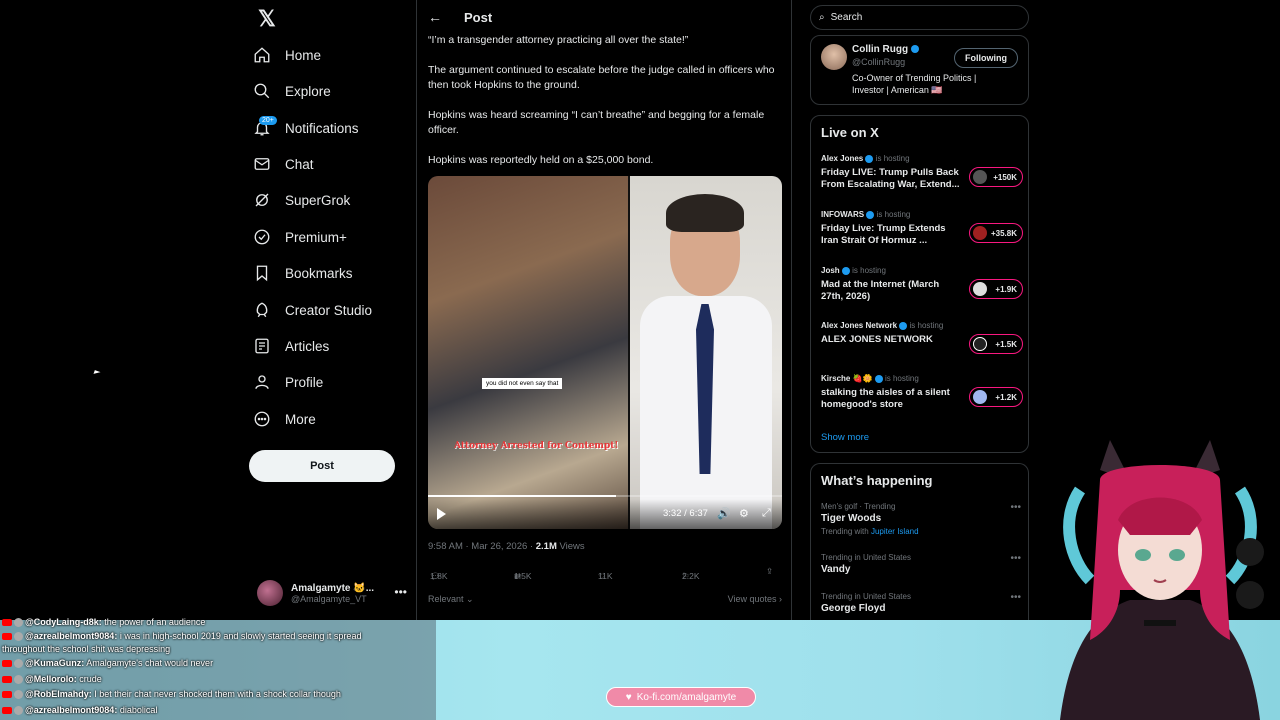  Describe the element at coordinates (307, 346) in the screenshot. I see `sidebar-item-label: Articles` at that location.